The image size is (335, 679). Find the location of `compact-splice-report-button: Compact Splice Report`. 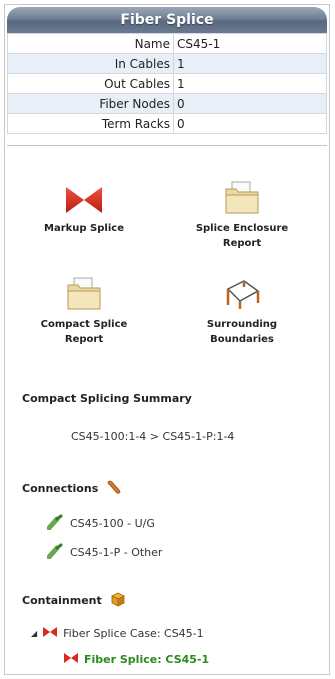

compact-splice-report-button: Compact Splice Report is located at coordinates (84, 308).